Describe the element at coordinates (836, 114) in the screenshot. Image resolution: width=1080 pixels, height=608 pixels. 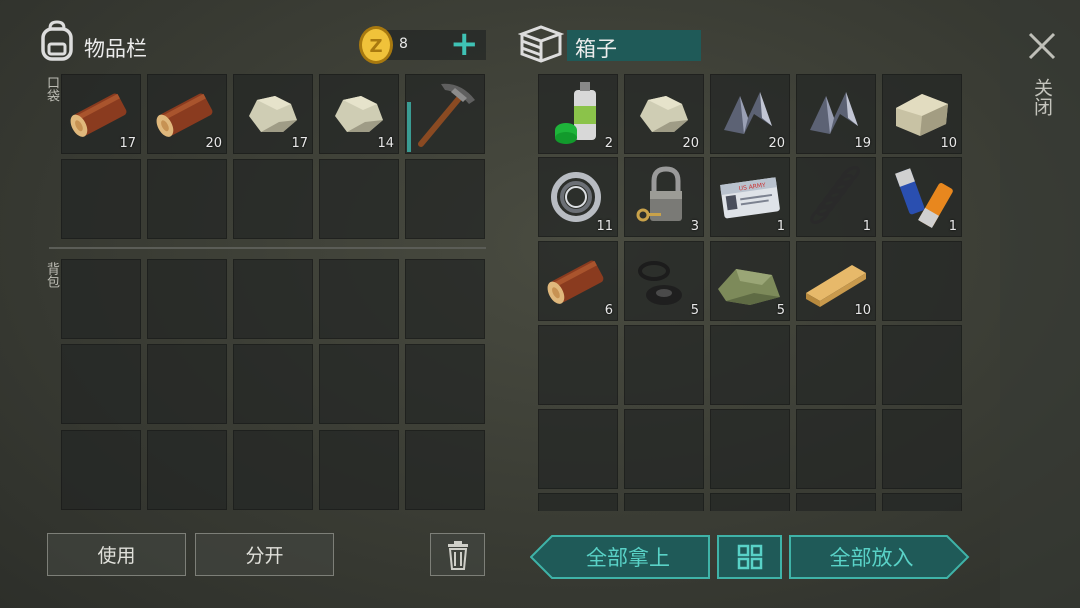
I see `box-slot-4: 19` at that location.